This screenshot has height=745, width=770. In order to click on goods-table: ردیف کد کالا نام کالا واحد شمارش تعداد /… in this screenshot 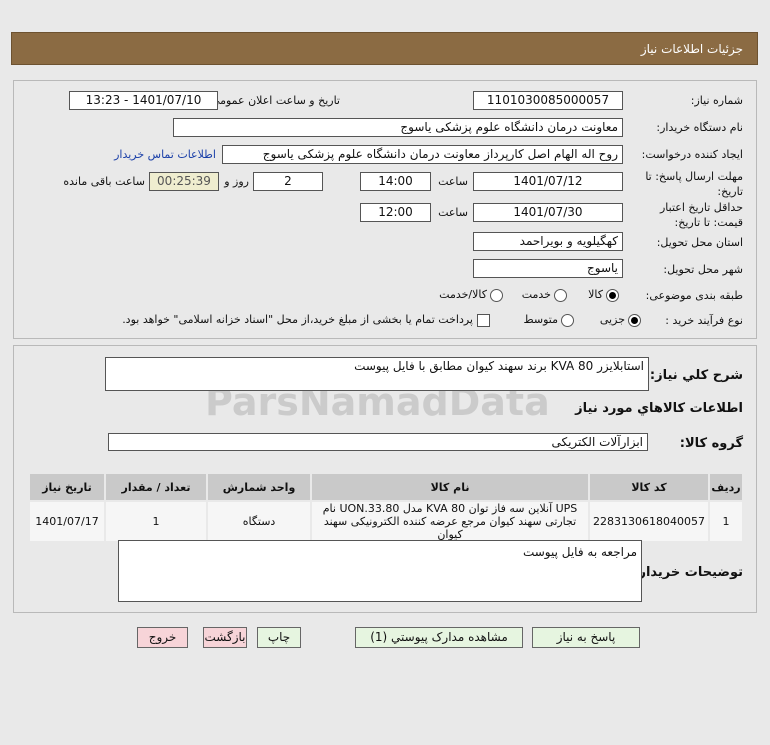, I will do `click(385, 507)`.